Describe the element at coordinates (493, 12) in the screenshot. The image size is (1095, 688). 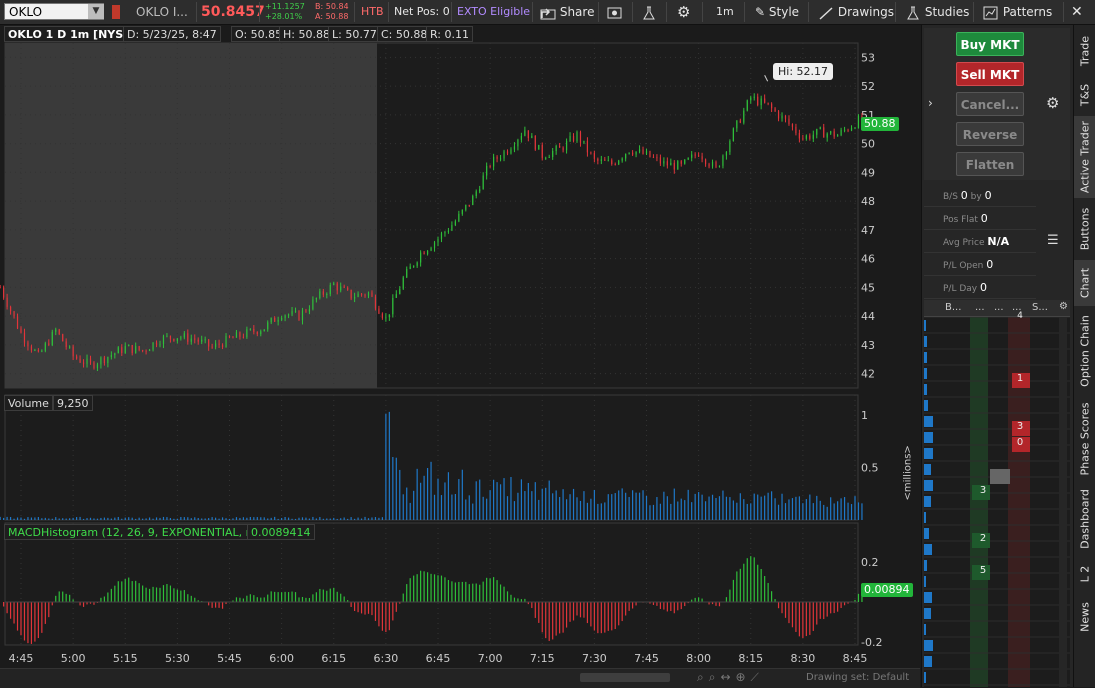
I see `exto-eligible-badge: EXTO Eligible` at that location.